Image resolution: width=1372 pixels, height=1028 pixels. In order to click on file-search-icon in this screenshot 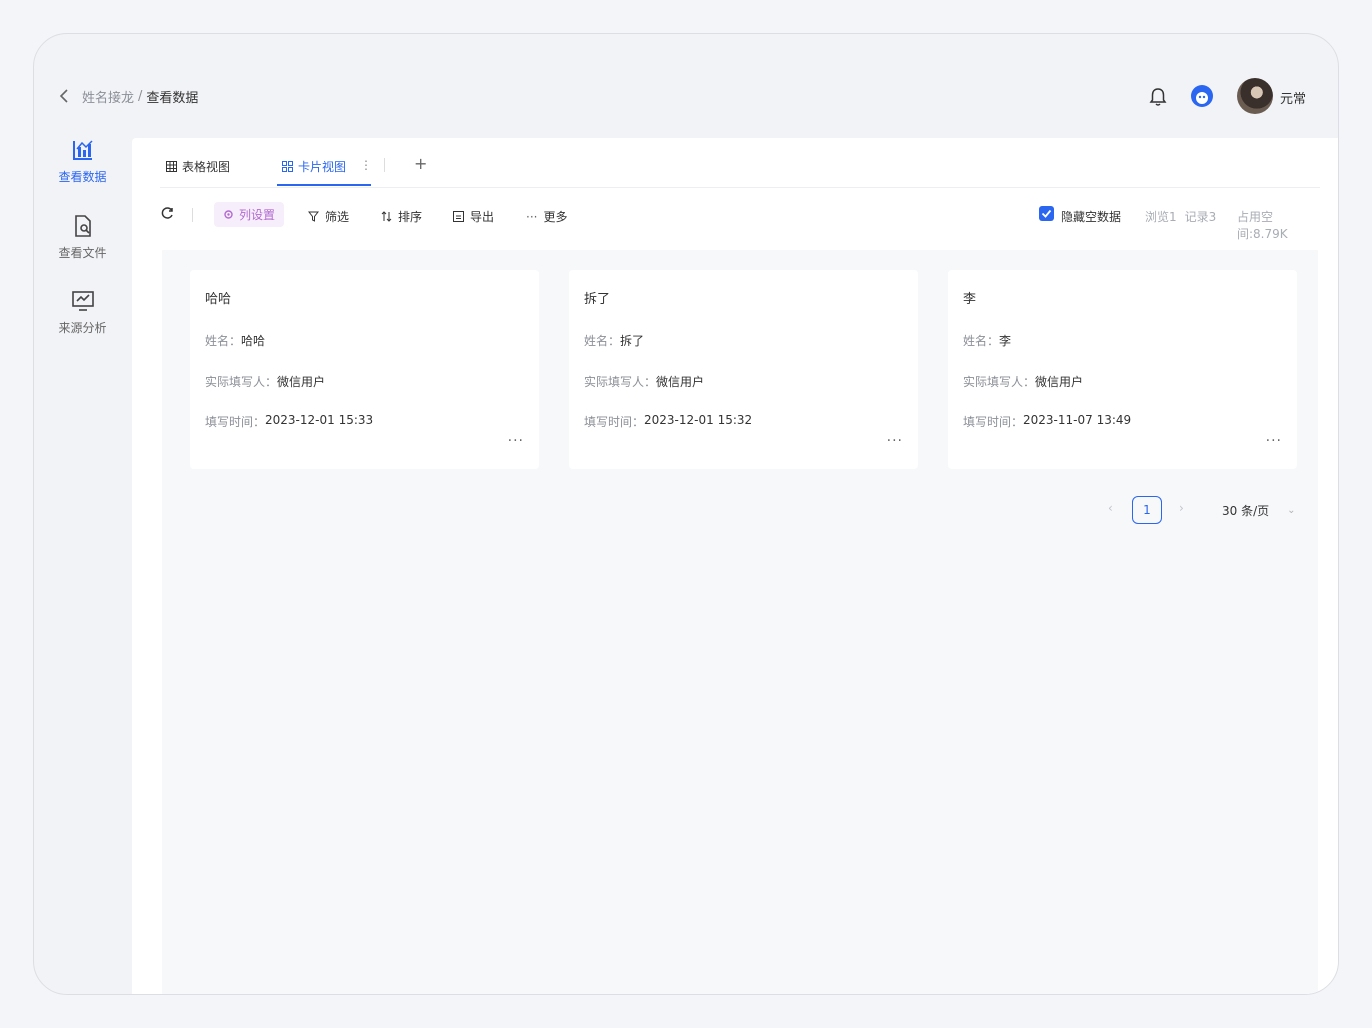, I will do `click(82, 226)`.